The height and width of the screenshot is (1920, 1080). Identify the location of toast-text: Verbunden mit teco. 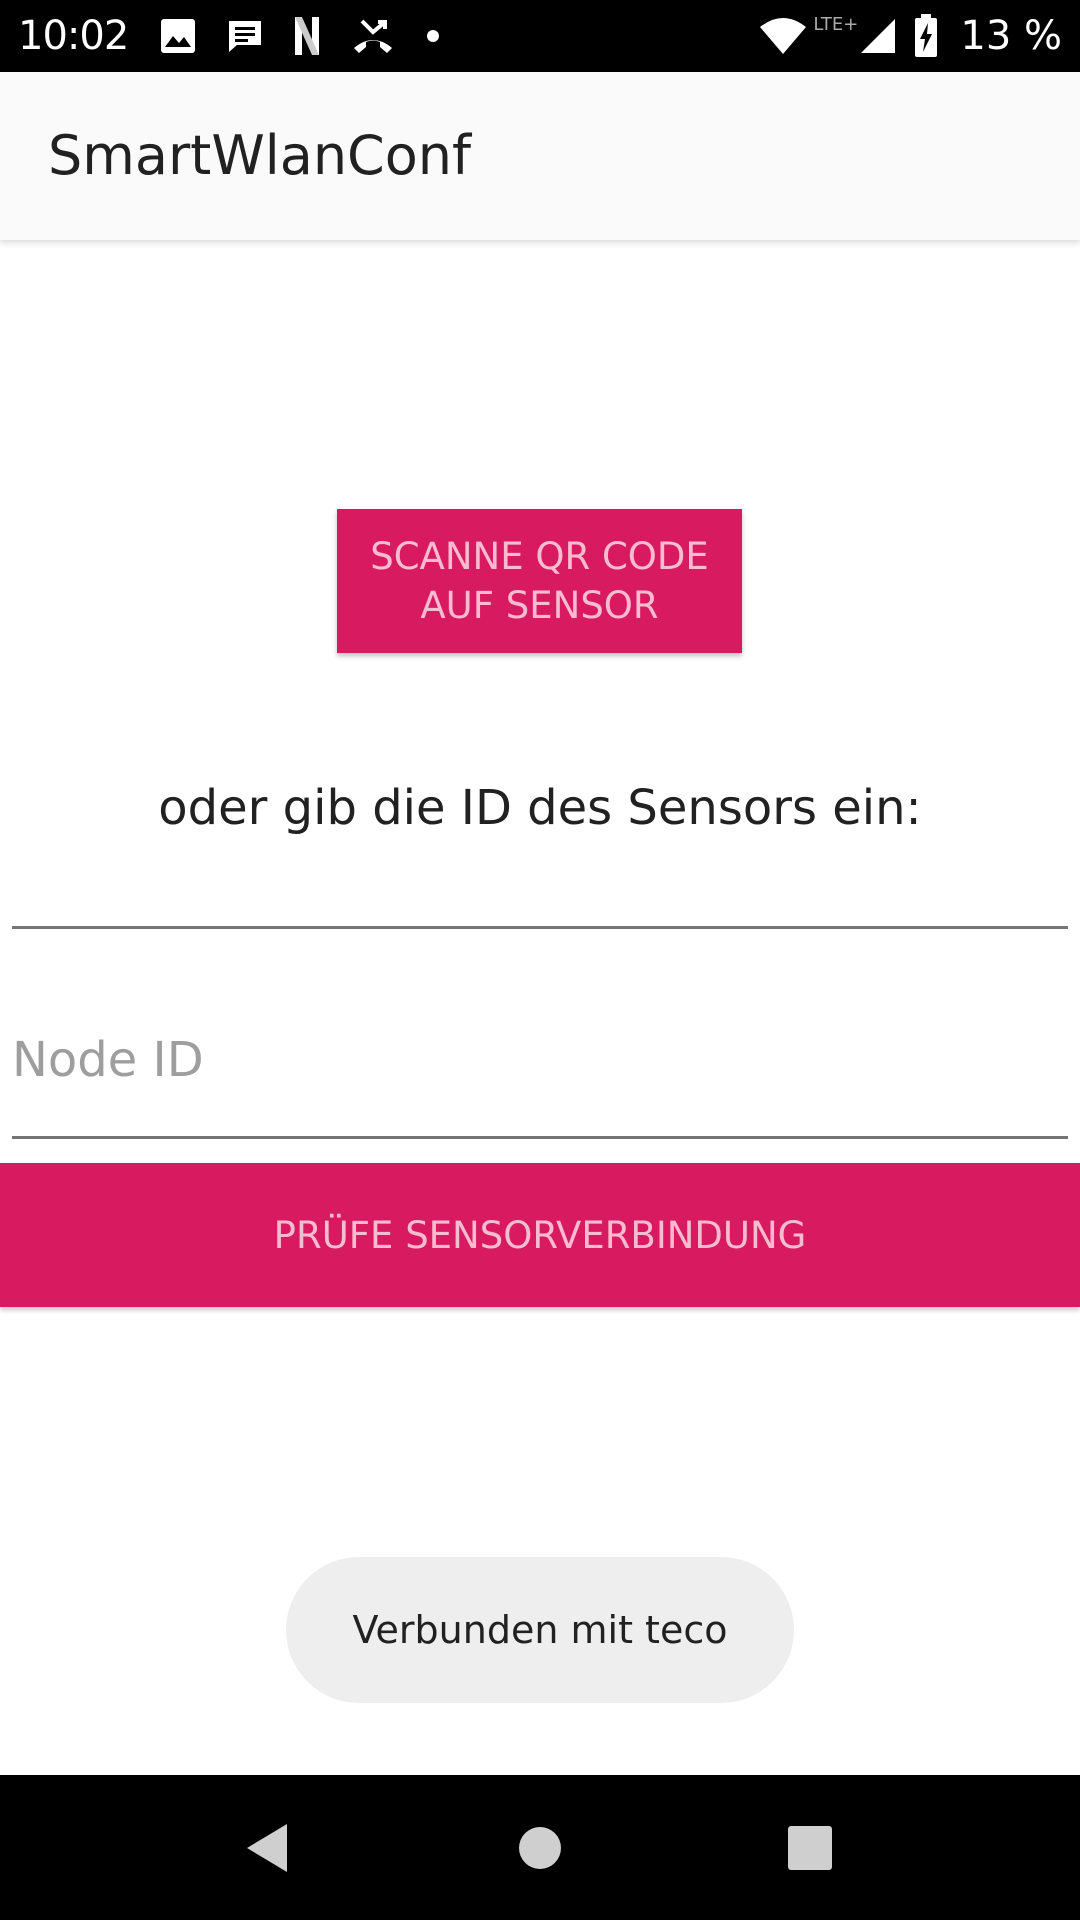
(540, 1630).